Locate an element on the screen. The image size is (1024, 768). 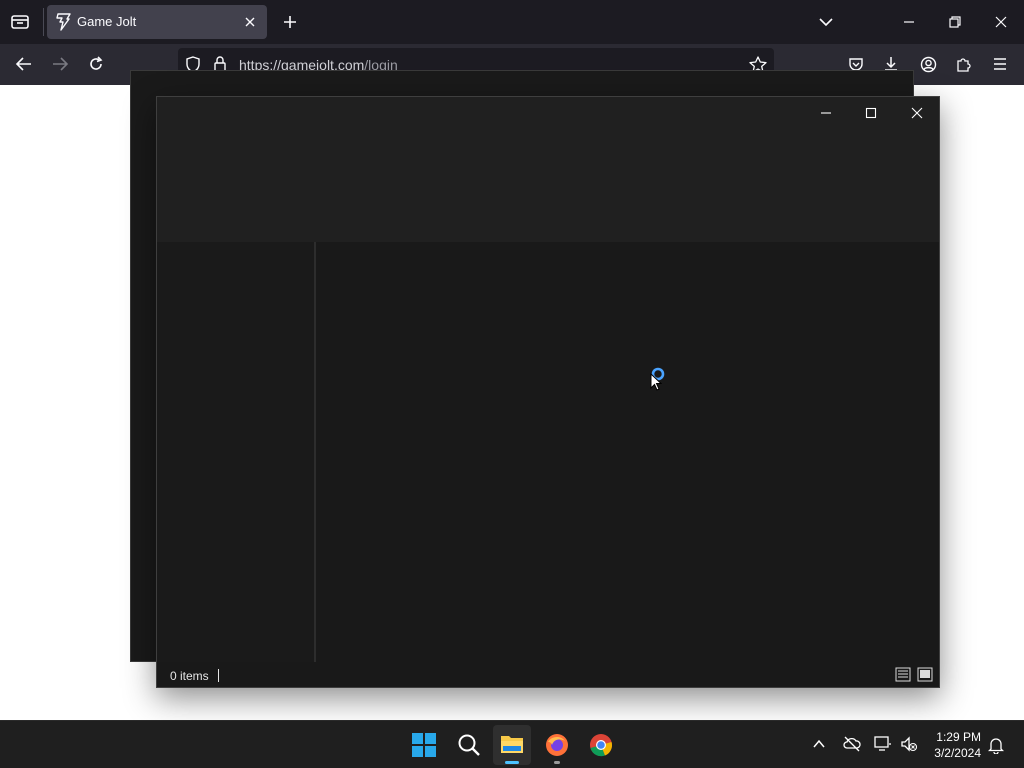
show-hidden-icons-chevron-up-icon is located at coordinates (819, 744).